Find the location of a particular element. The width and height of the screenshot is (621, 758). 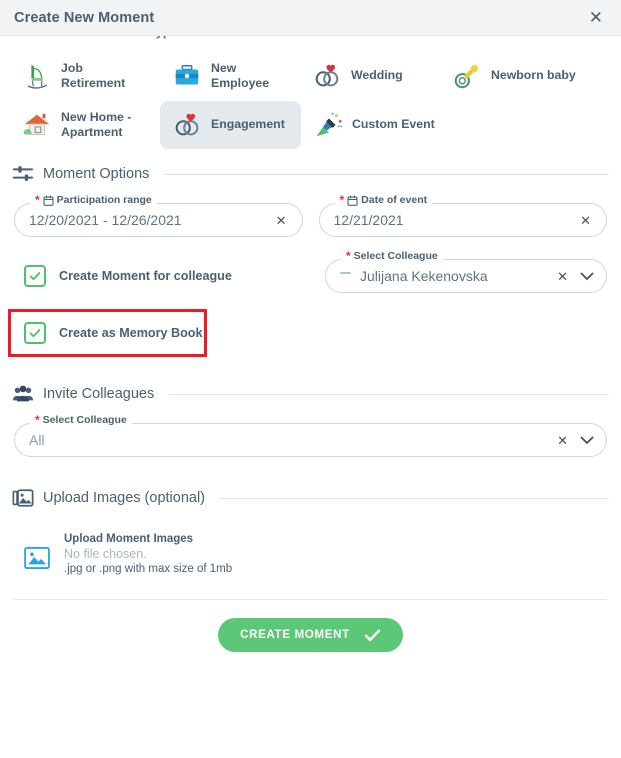

image-placeholder-icon is located at coordinates (37, 558).